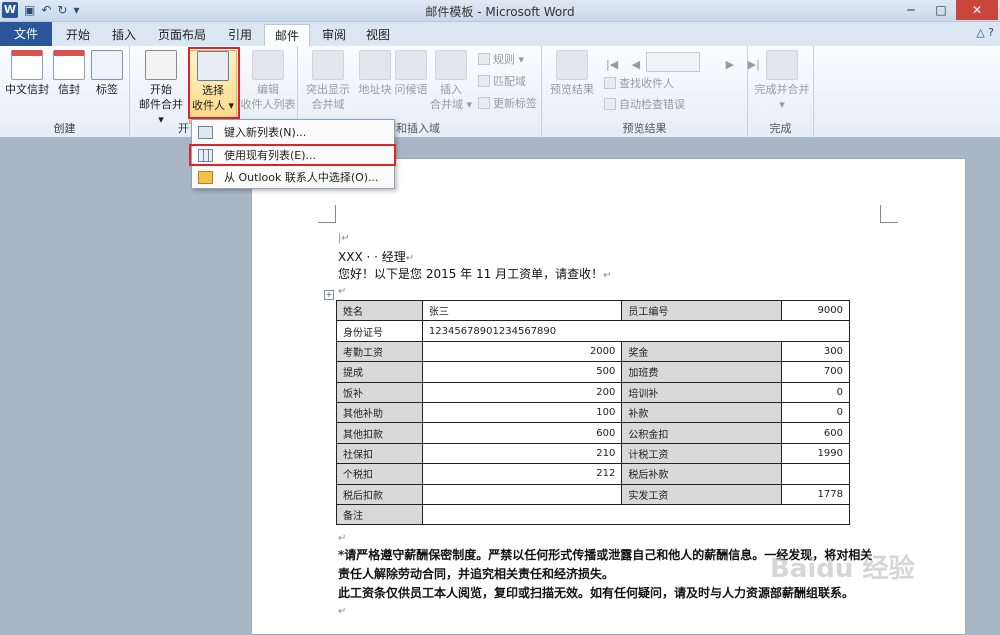 Image resolution: width=1000 pixels, height=635 pixels. What do you see at coordinates (673, 62) in the screenshot?
I see `record-number-input` at bounding box center [673, 62].